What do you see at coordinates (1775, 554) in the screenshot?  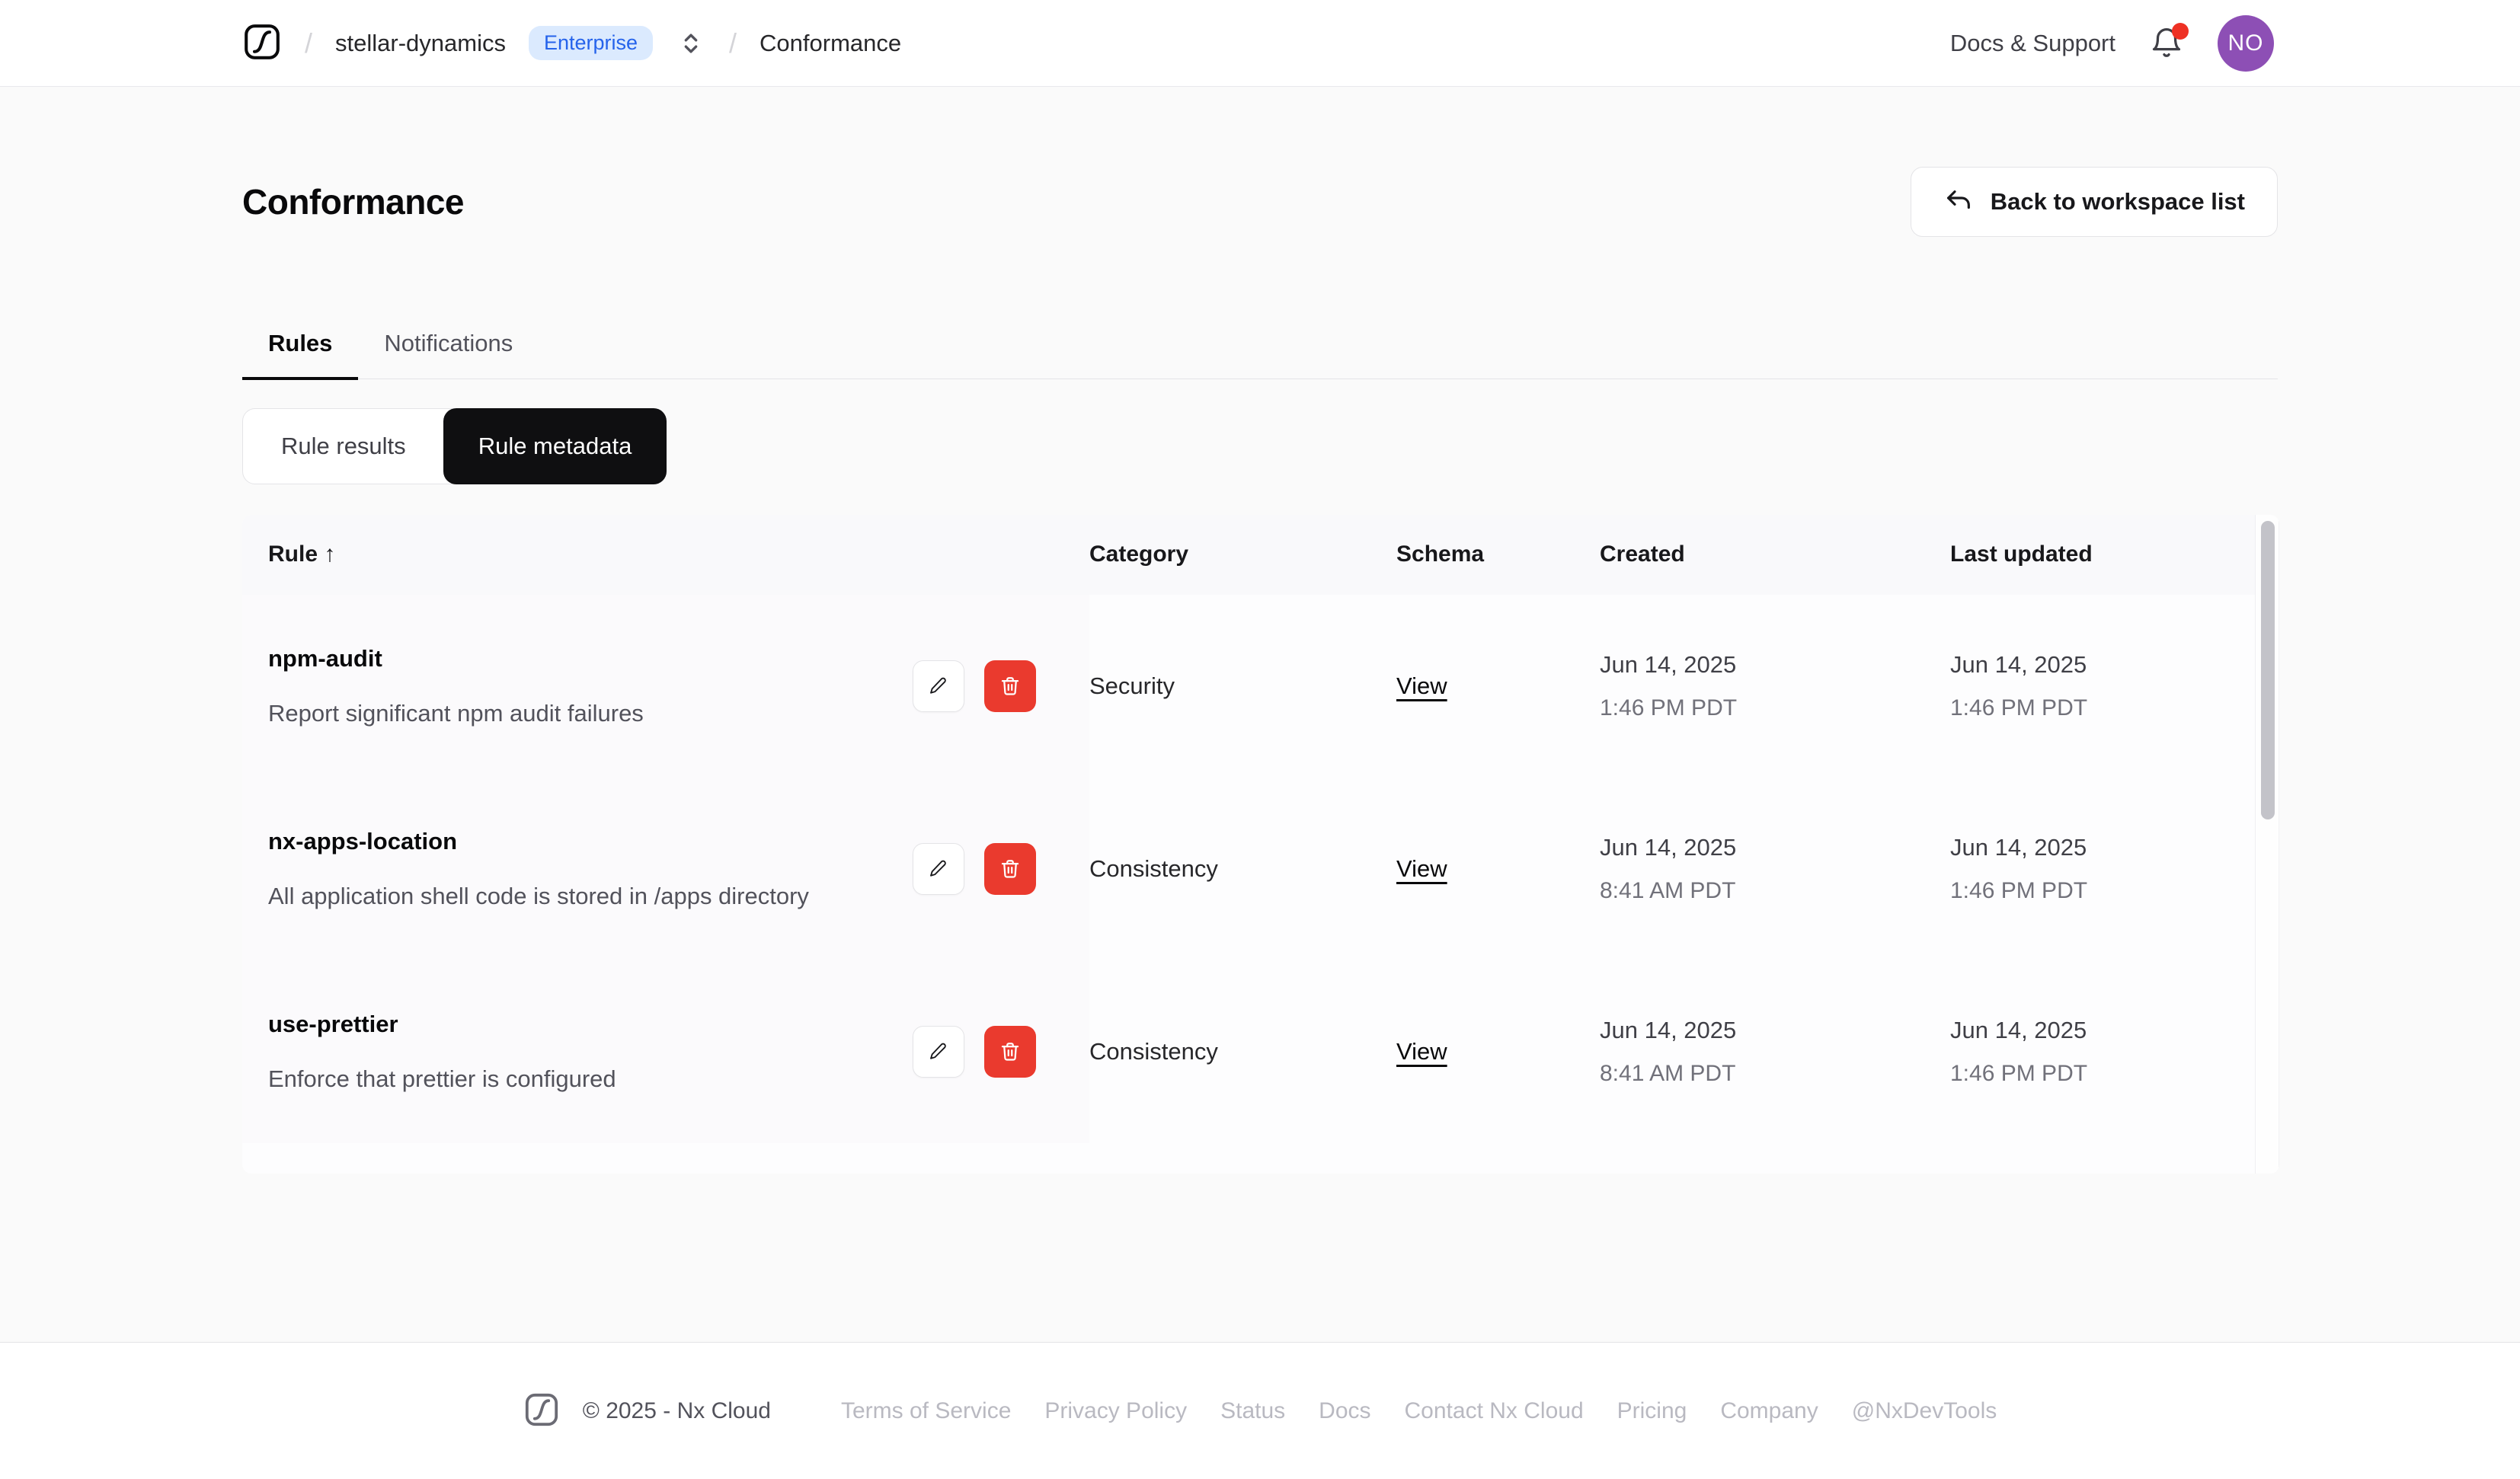 I see `column-header-created: Created` at bounding box center [1775, 554].